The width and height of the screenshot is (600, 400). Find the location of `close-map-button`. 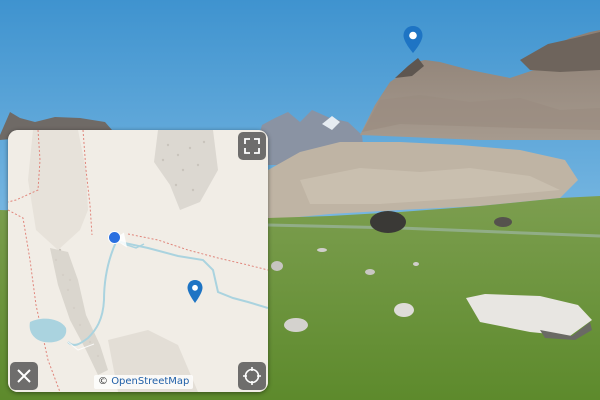

close-map-button is located at coordinates (24, 376).